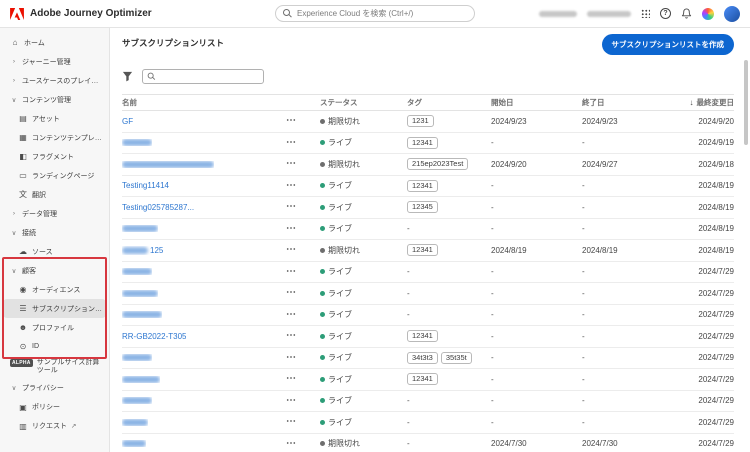  What do you see at coordinates (221, 315) in the screenshot?
I see `name-cell: ⋯` at bounding box center [221, 315].